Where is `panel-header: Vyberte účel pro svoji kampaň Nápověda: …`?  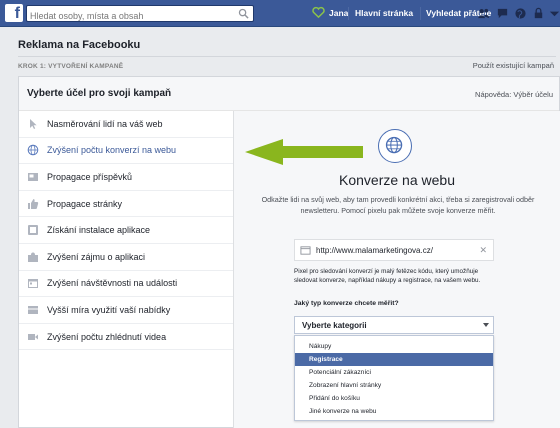
panel-header: Vyberte účel pro svoji kampaň Nápověda: … is located at coordinates (289, 94).